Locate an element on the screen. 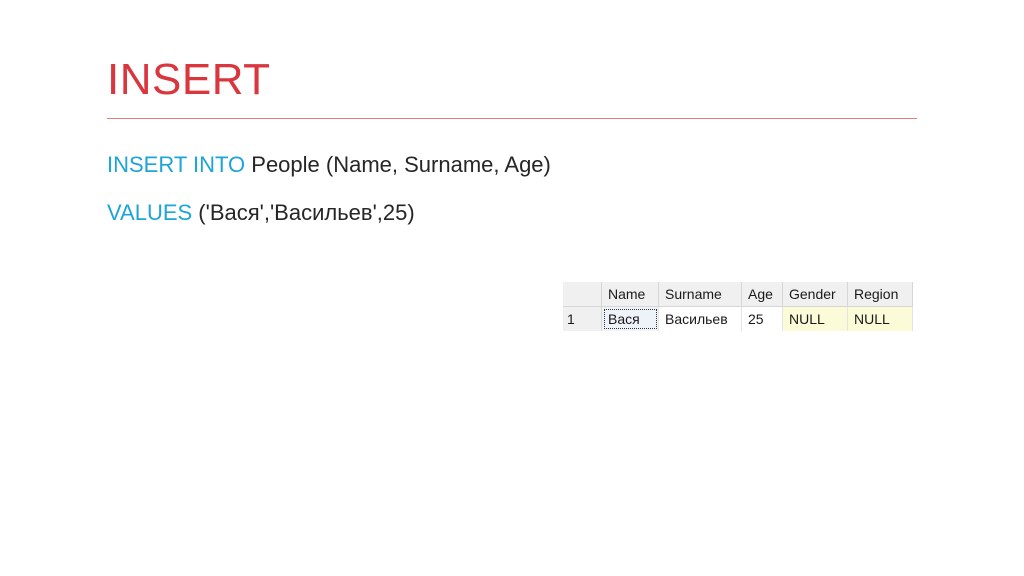 The height and width of the screenshot is (576, 1024). cell-region: NULL is located at coordinates (880, 318).